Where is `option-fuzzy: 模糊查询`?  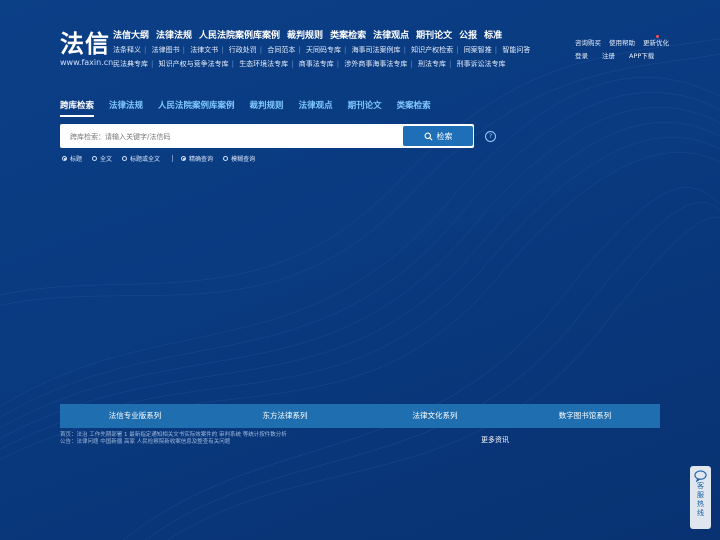 option-fuzzy: 模糊查询 is located at coordinates (239, 158).